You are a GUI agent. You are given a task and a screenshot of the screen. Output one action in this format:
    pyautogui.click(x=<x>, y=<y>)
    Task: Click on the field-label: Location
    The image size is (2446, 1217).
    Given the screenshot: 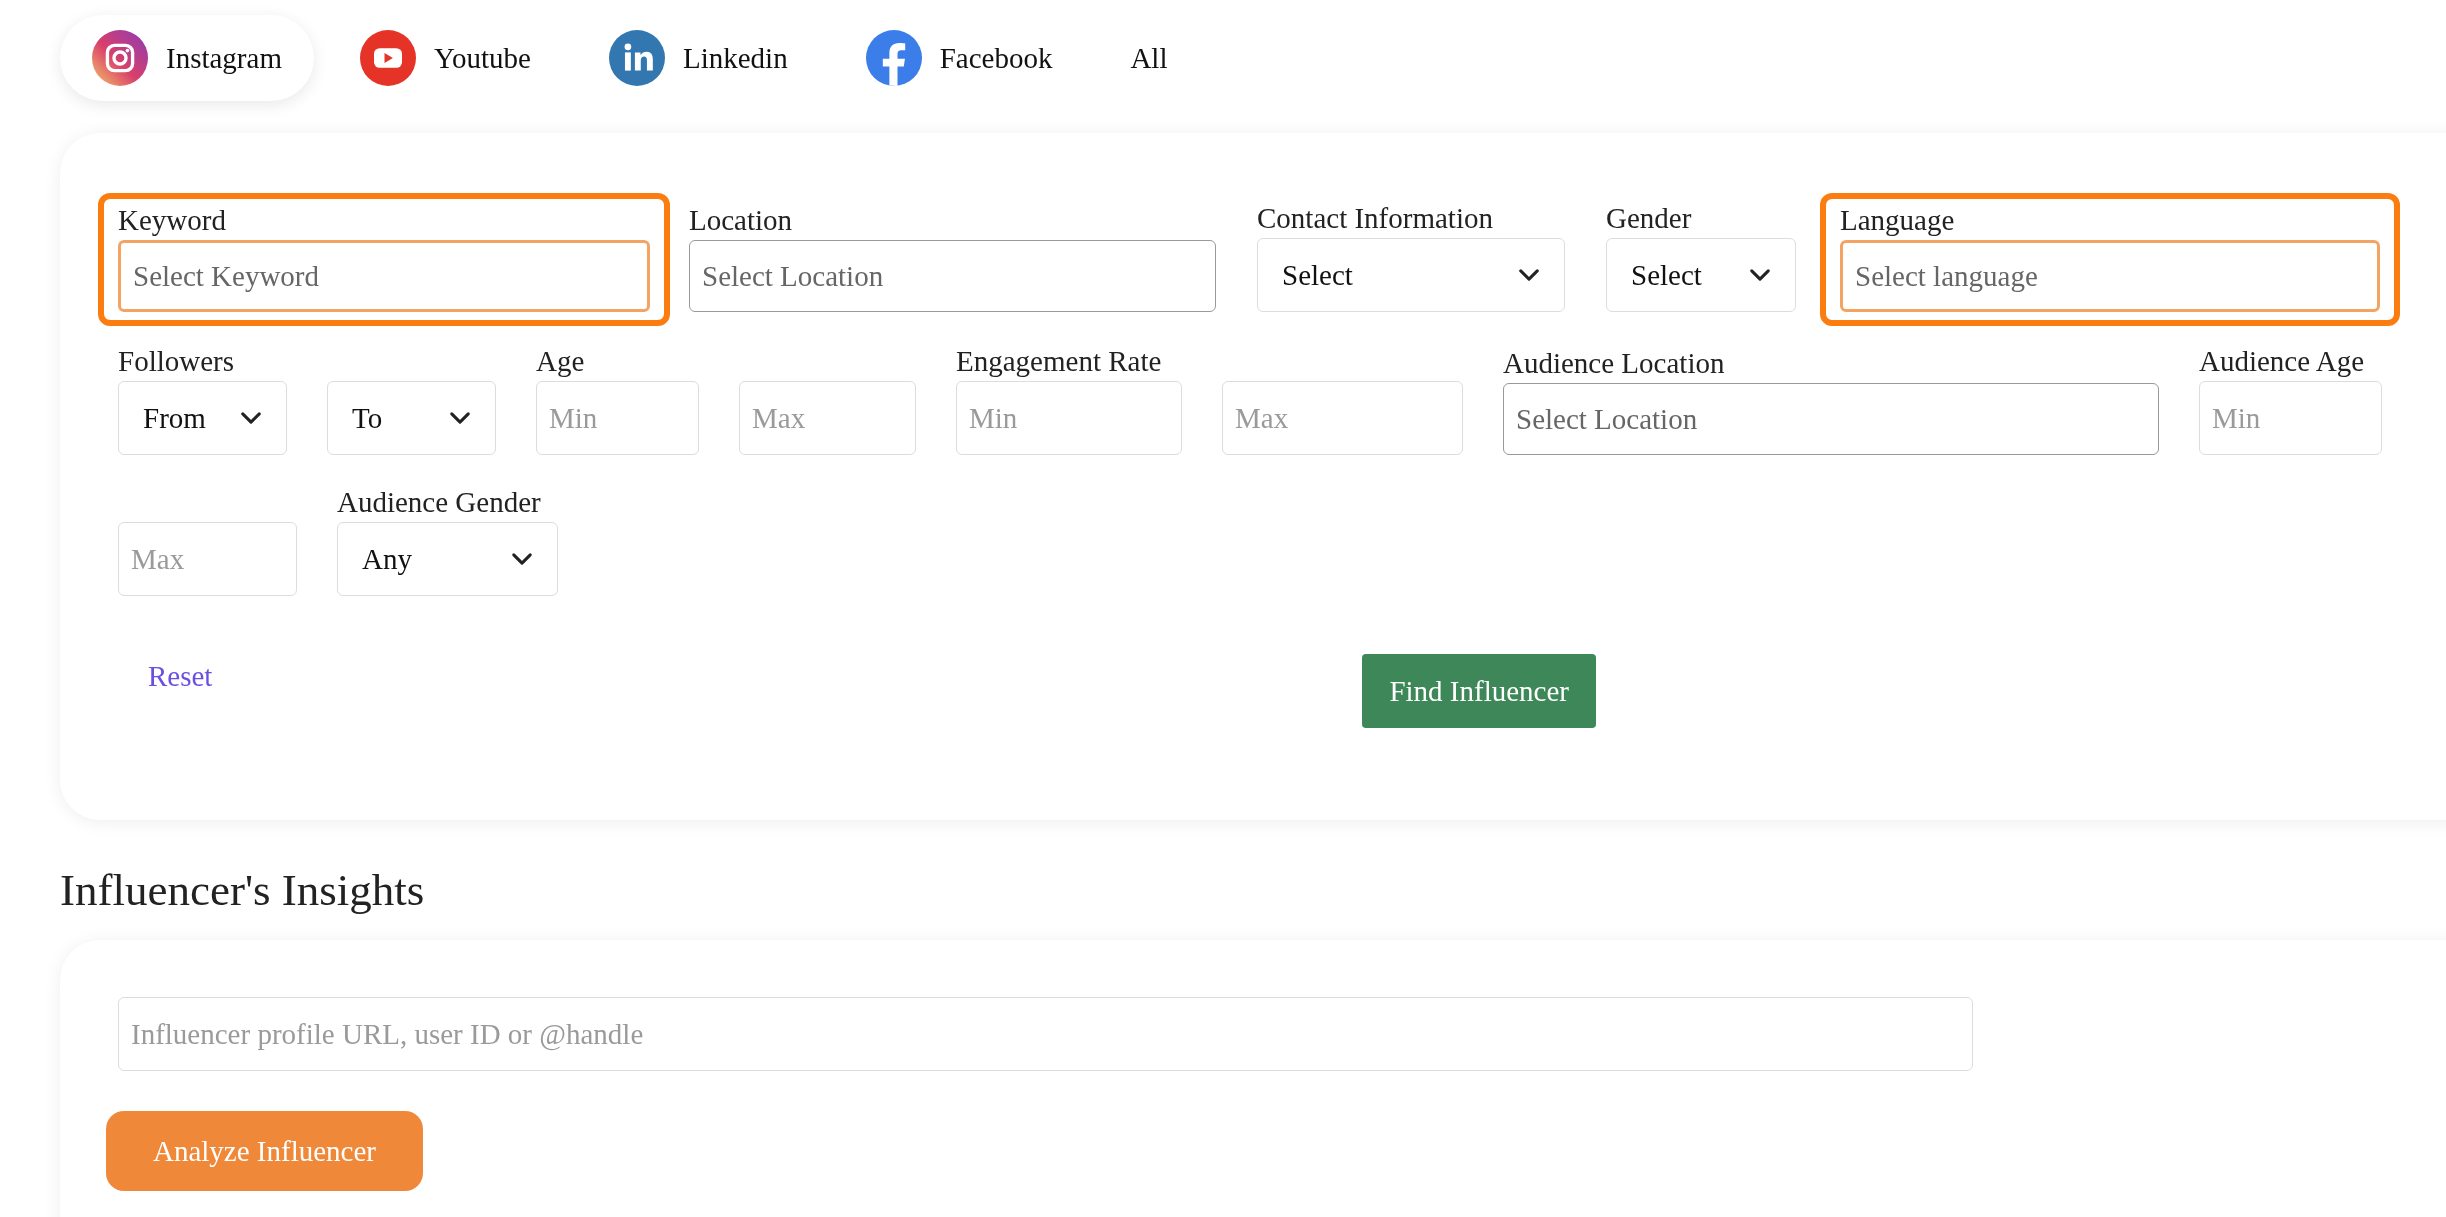 What is the action you would take?
    pyautogui.click(x=741, y=220)
    